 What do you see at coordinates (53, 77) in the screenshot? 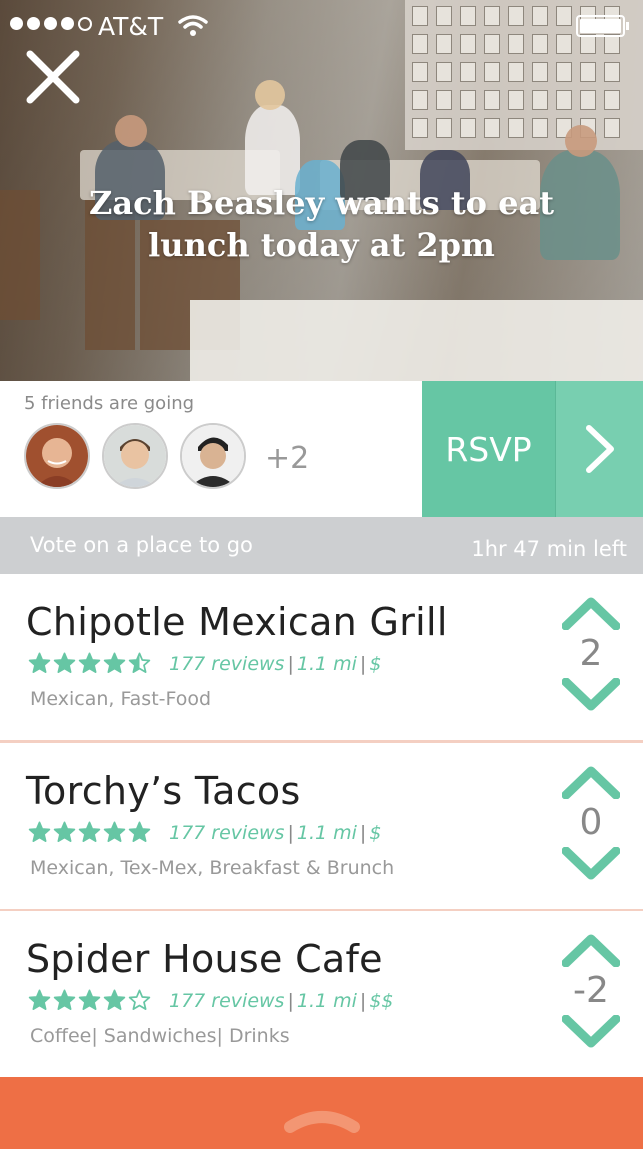
I see `close-icon` at bounding box center [53, 77].